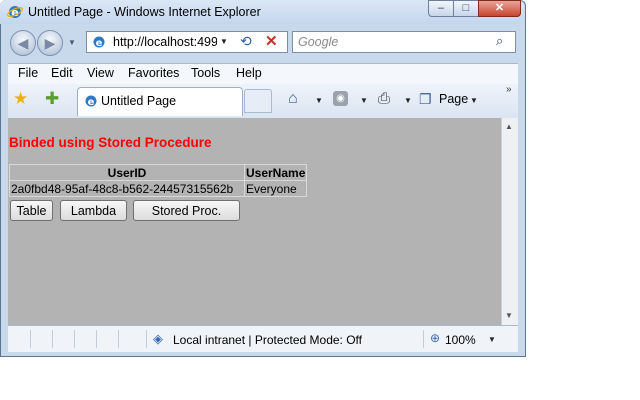 The image size is (640, 400). What do you see at coordinates (474, 100) in the screenshot?
I see `page-dropdown-icon: ▼` at bounding box center [474, 100].